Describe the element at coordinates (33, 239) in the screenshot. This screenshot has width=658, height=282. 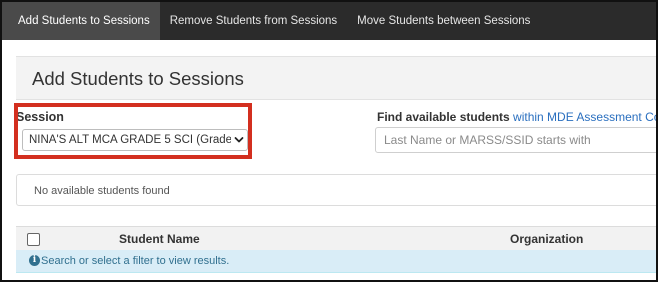
I see `select-all-checkbox` at that location.